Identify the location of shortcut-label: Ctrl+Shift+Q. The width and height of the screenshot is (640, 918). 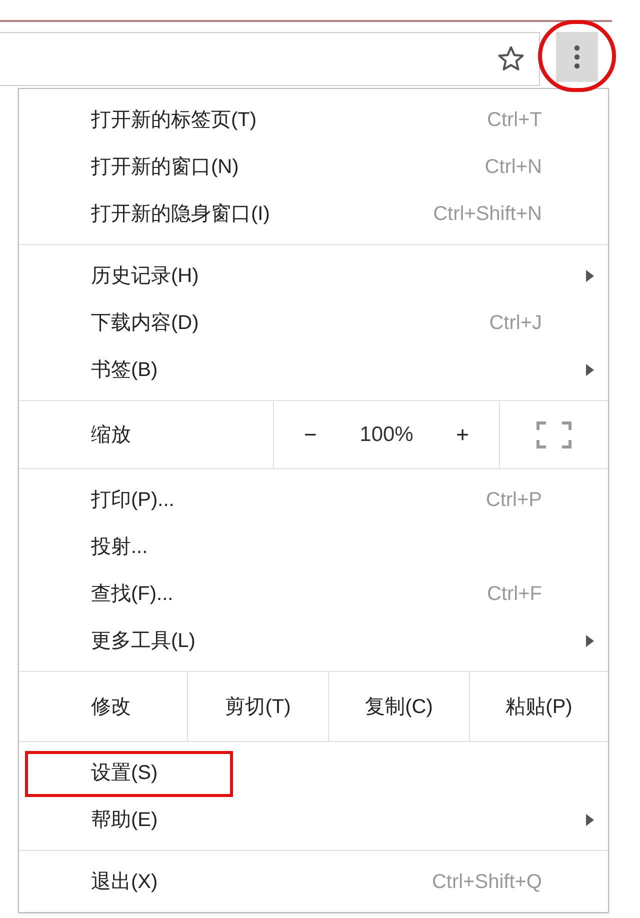
(487, 882).